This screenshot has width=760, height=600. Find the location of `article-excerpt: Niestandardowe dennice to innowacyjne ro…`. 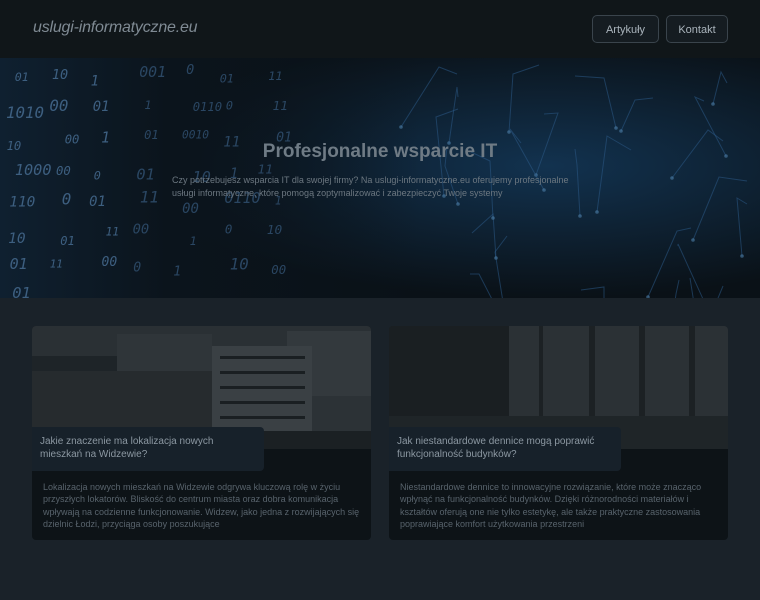

article-excerpt: Niestandardowe dennice to innowacyjne ro… is located at coordinates (551, 505).